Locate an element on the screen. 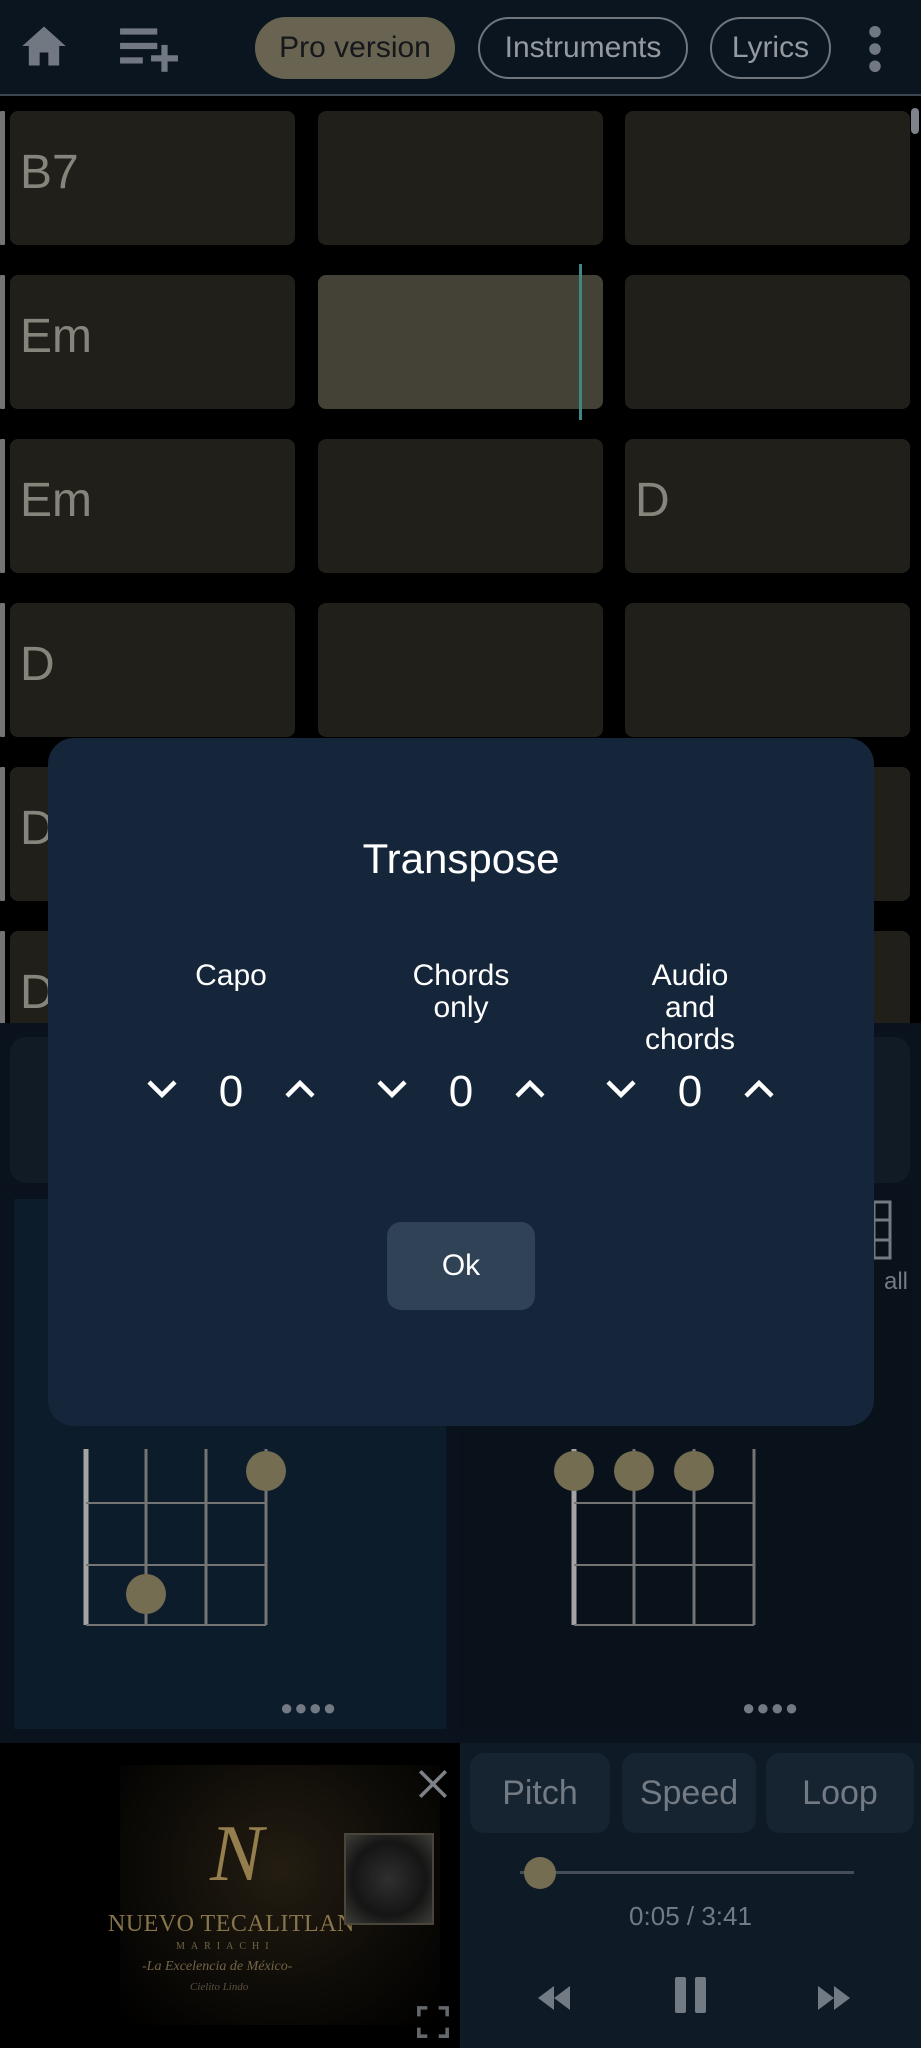 This screenshot has height=2048, width=921. audio-and-chords-stepper: 0 is located at coordinates (690, 1092).